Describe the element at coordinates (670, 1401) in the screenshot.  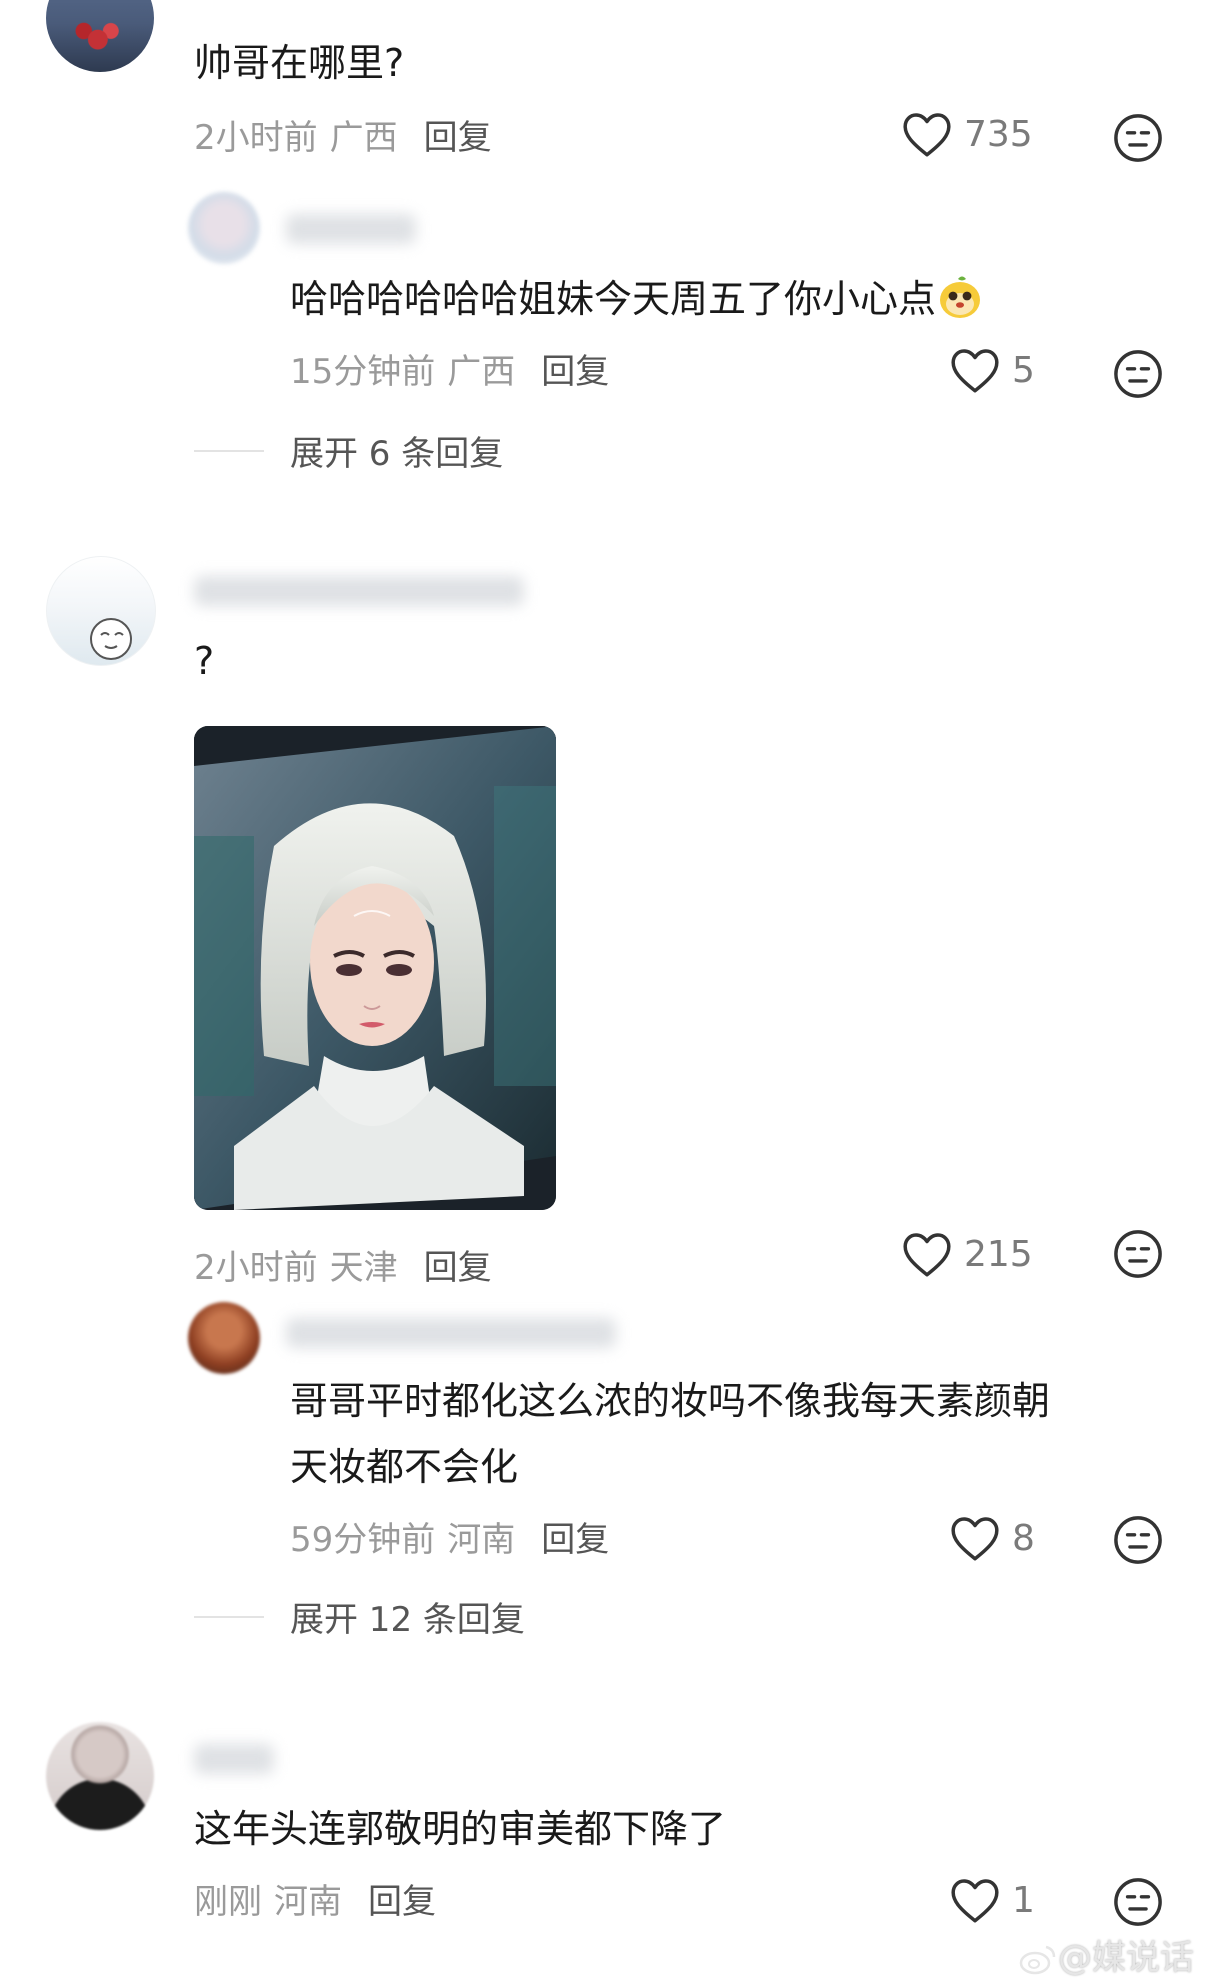
I see `reply-text-line: 哥哥平时都化这么浓的妆吗不像我每天素颜朝` at that location.